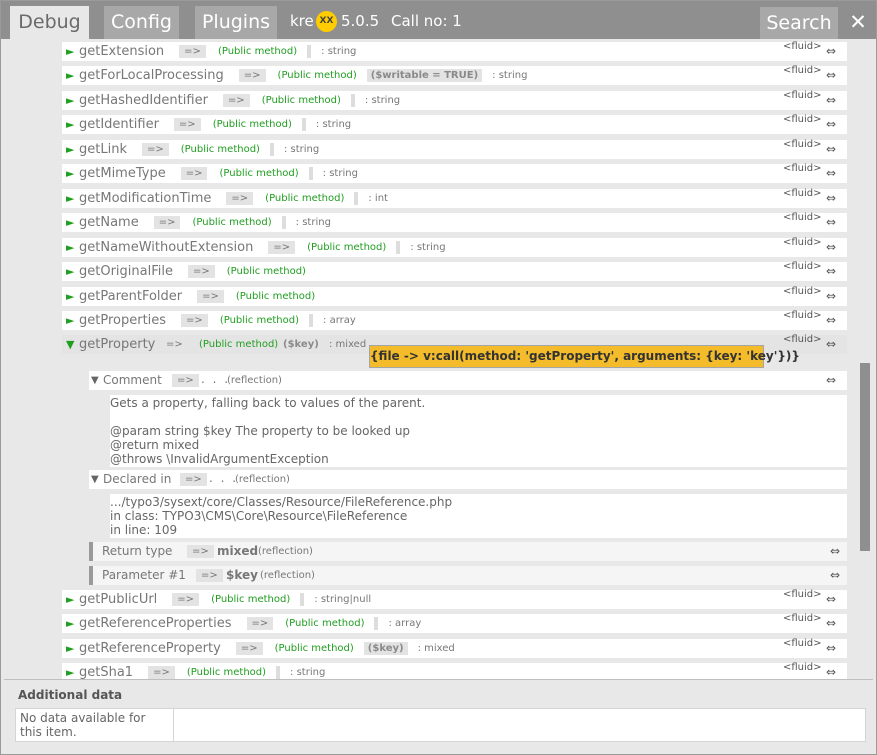 Image resolution: width=877 pixels, height=755 pixels. What do you see at coordinates (166, 247) in the screenshot?
I see `method-name: getNameWithoutExtension` at bounding box center [166, 247].